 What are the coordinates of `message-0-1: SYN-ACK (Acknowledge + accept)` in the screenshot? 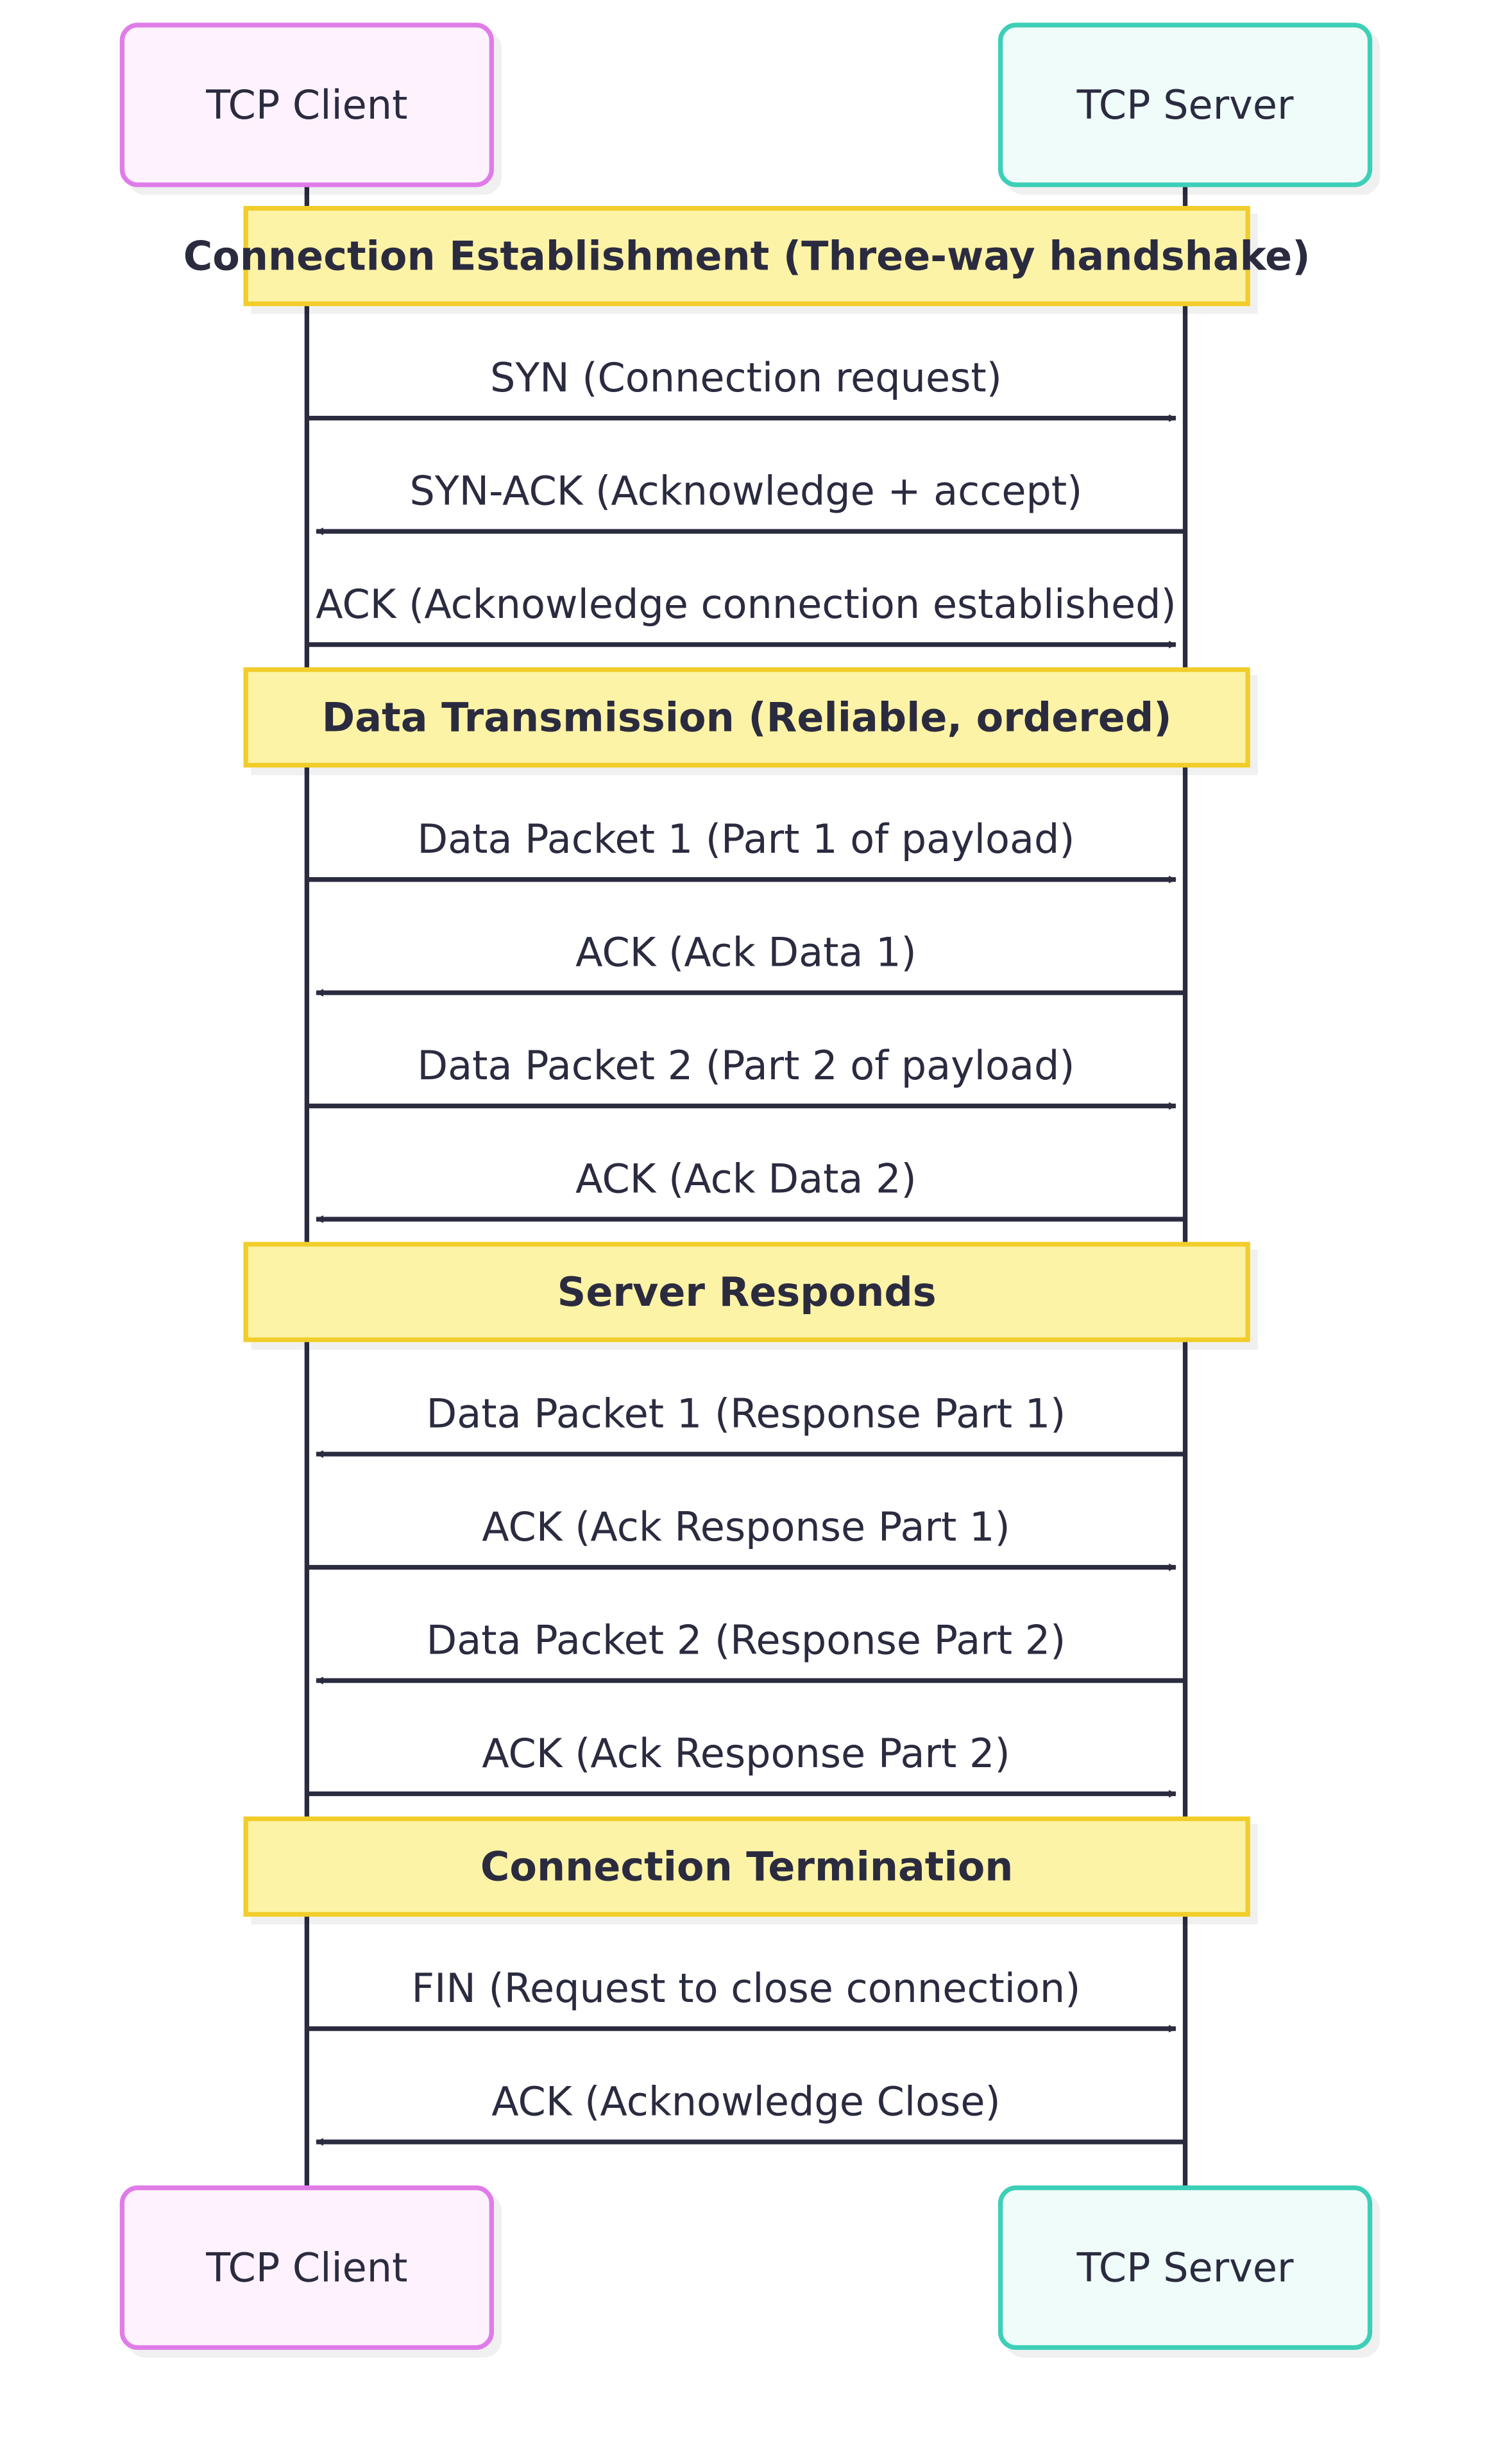 It's located at (750, 502).